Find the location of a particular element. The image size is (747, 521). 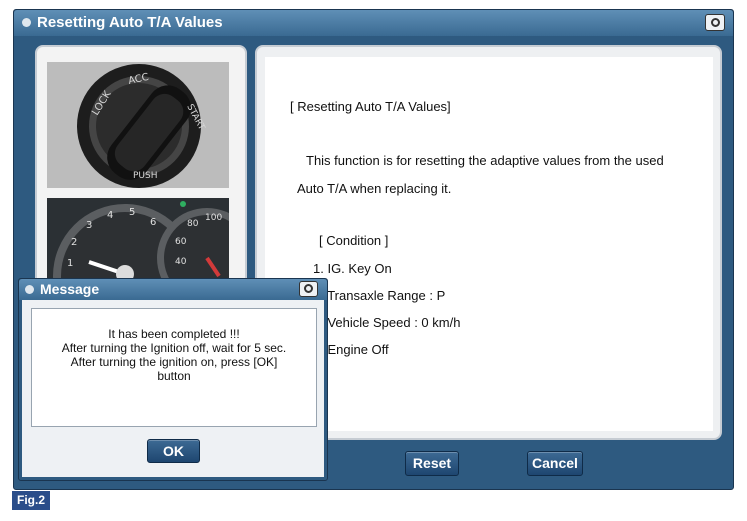

dialog-title-bar: Message is located at coordinates (173, 289).